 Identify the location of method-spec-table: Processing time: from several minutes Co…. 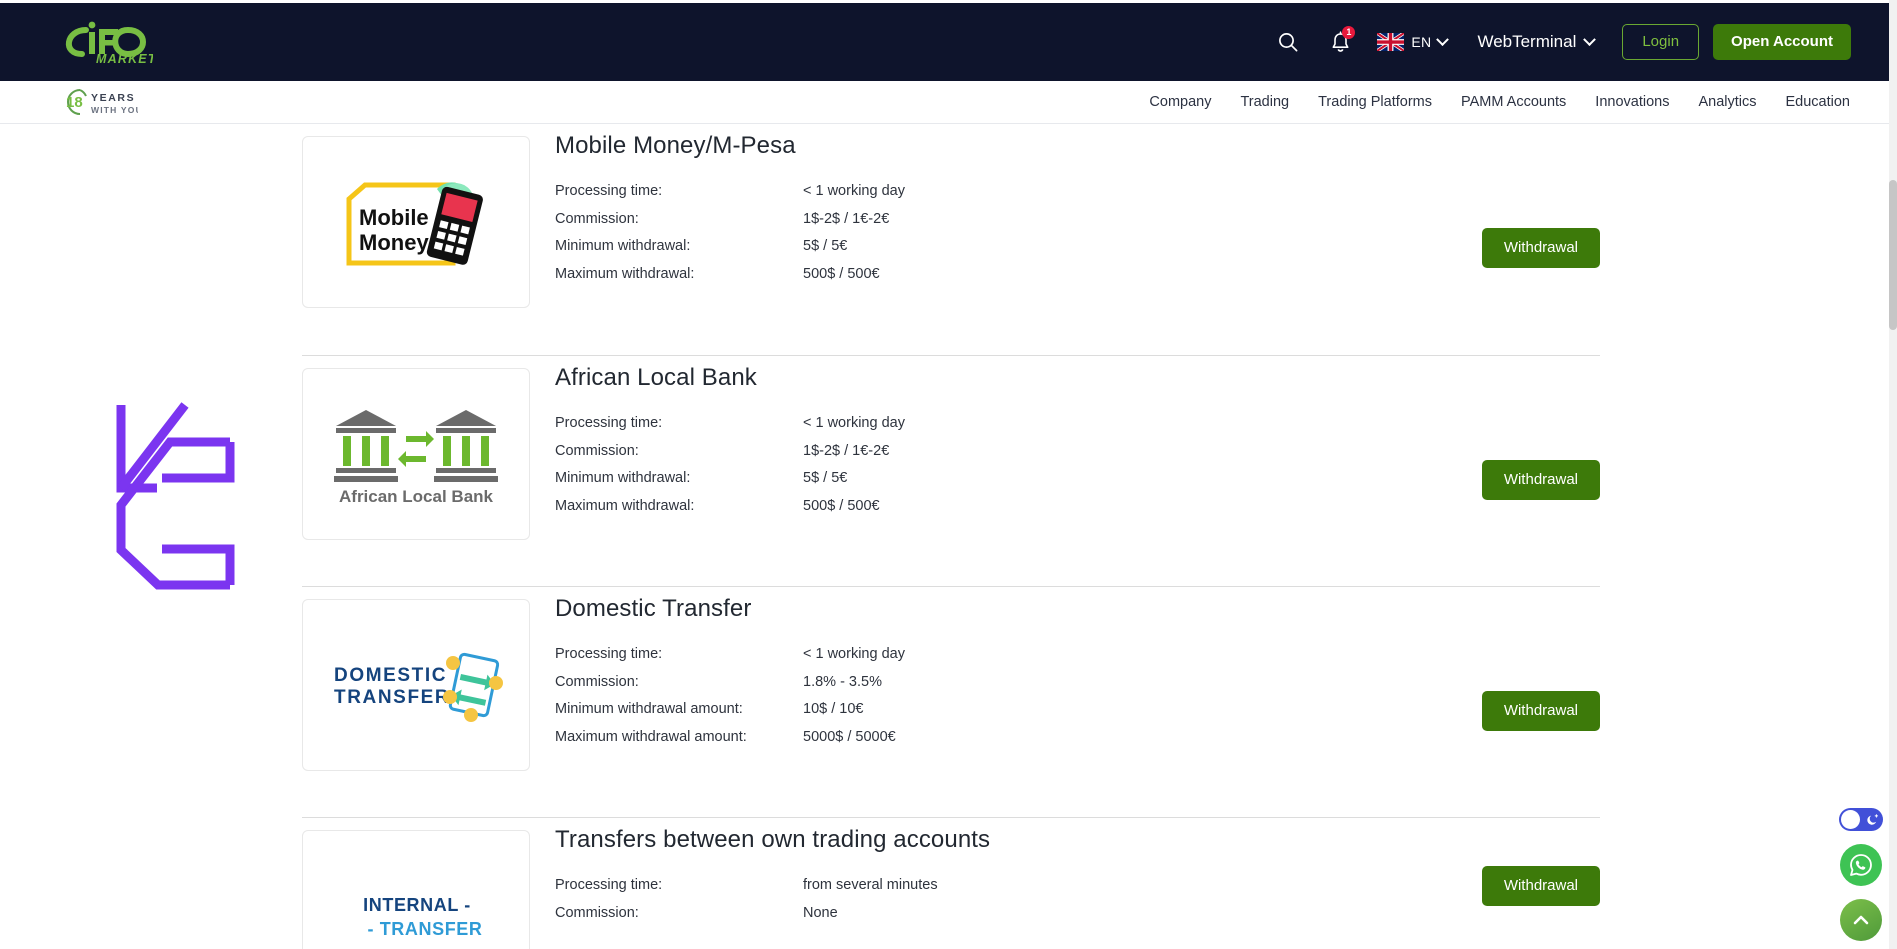
(746, 904).